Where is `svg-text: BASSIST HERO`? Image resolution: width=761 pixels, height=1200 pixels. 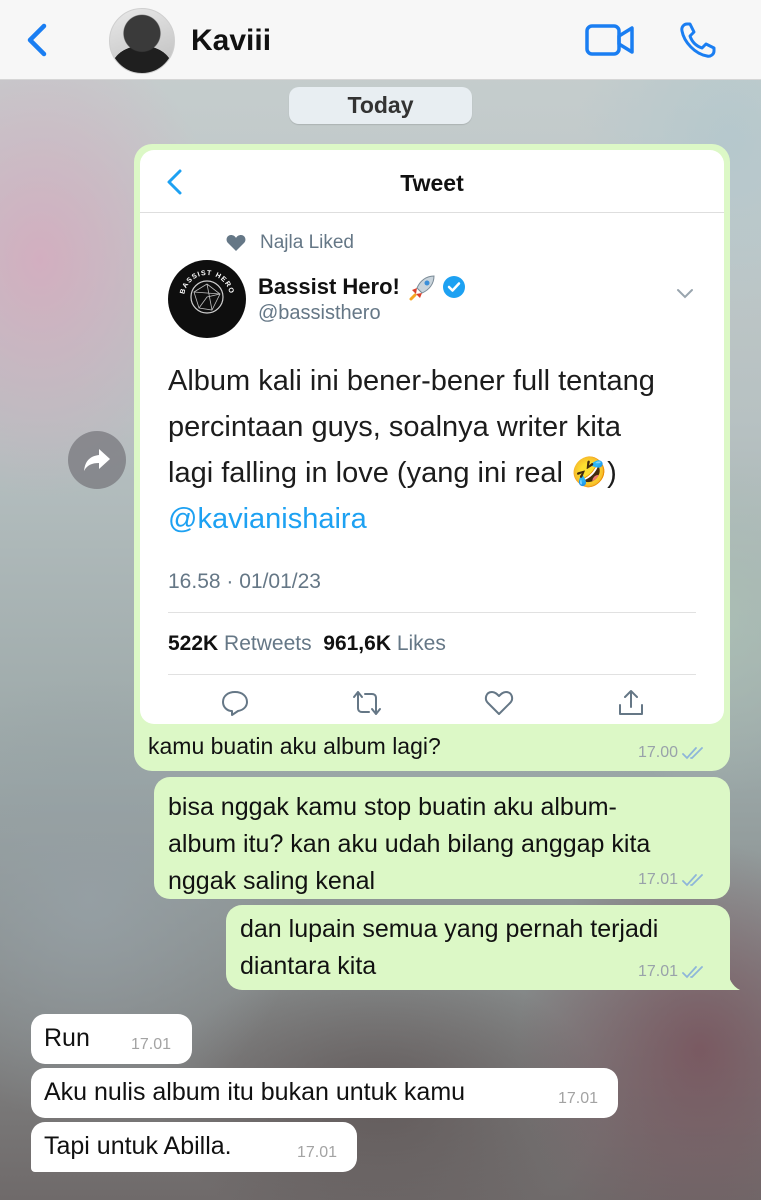 svg-text: BASSIST HERO is located at coordinates (206, 282).